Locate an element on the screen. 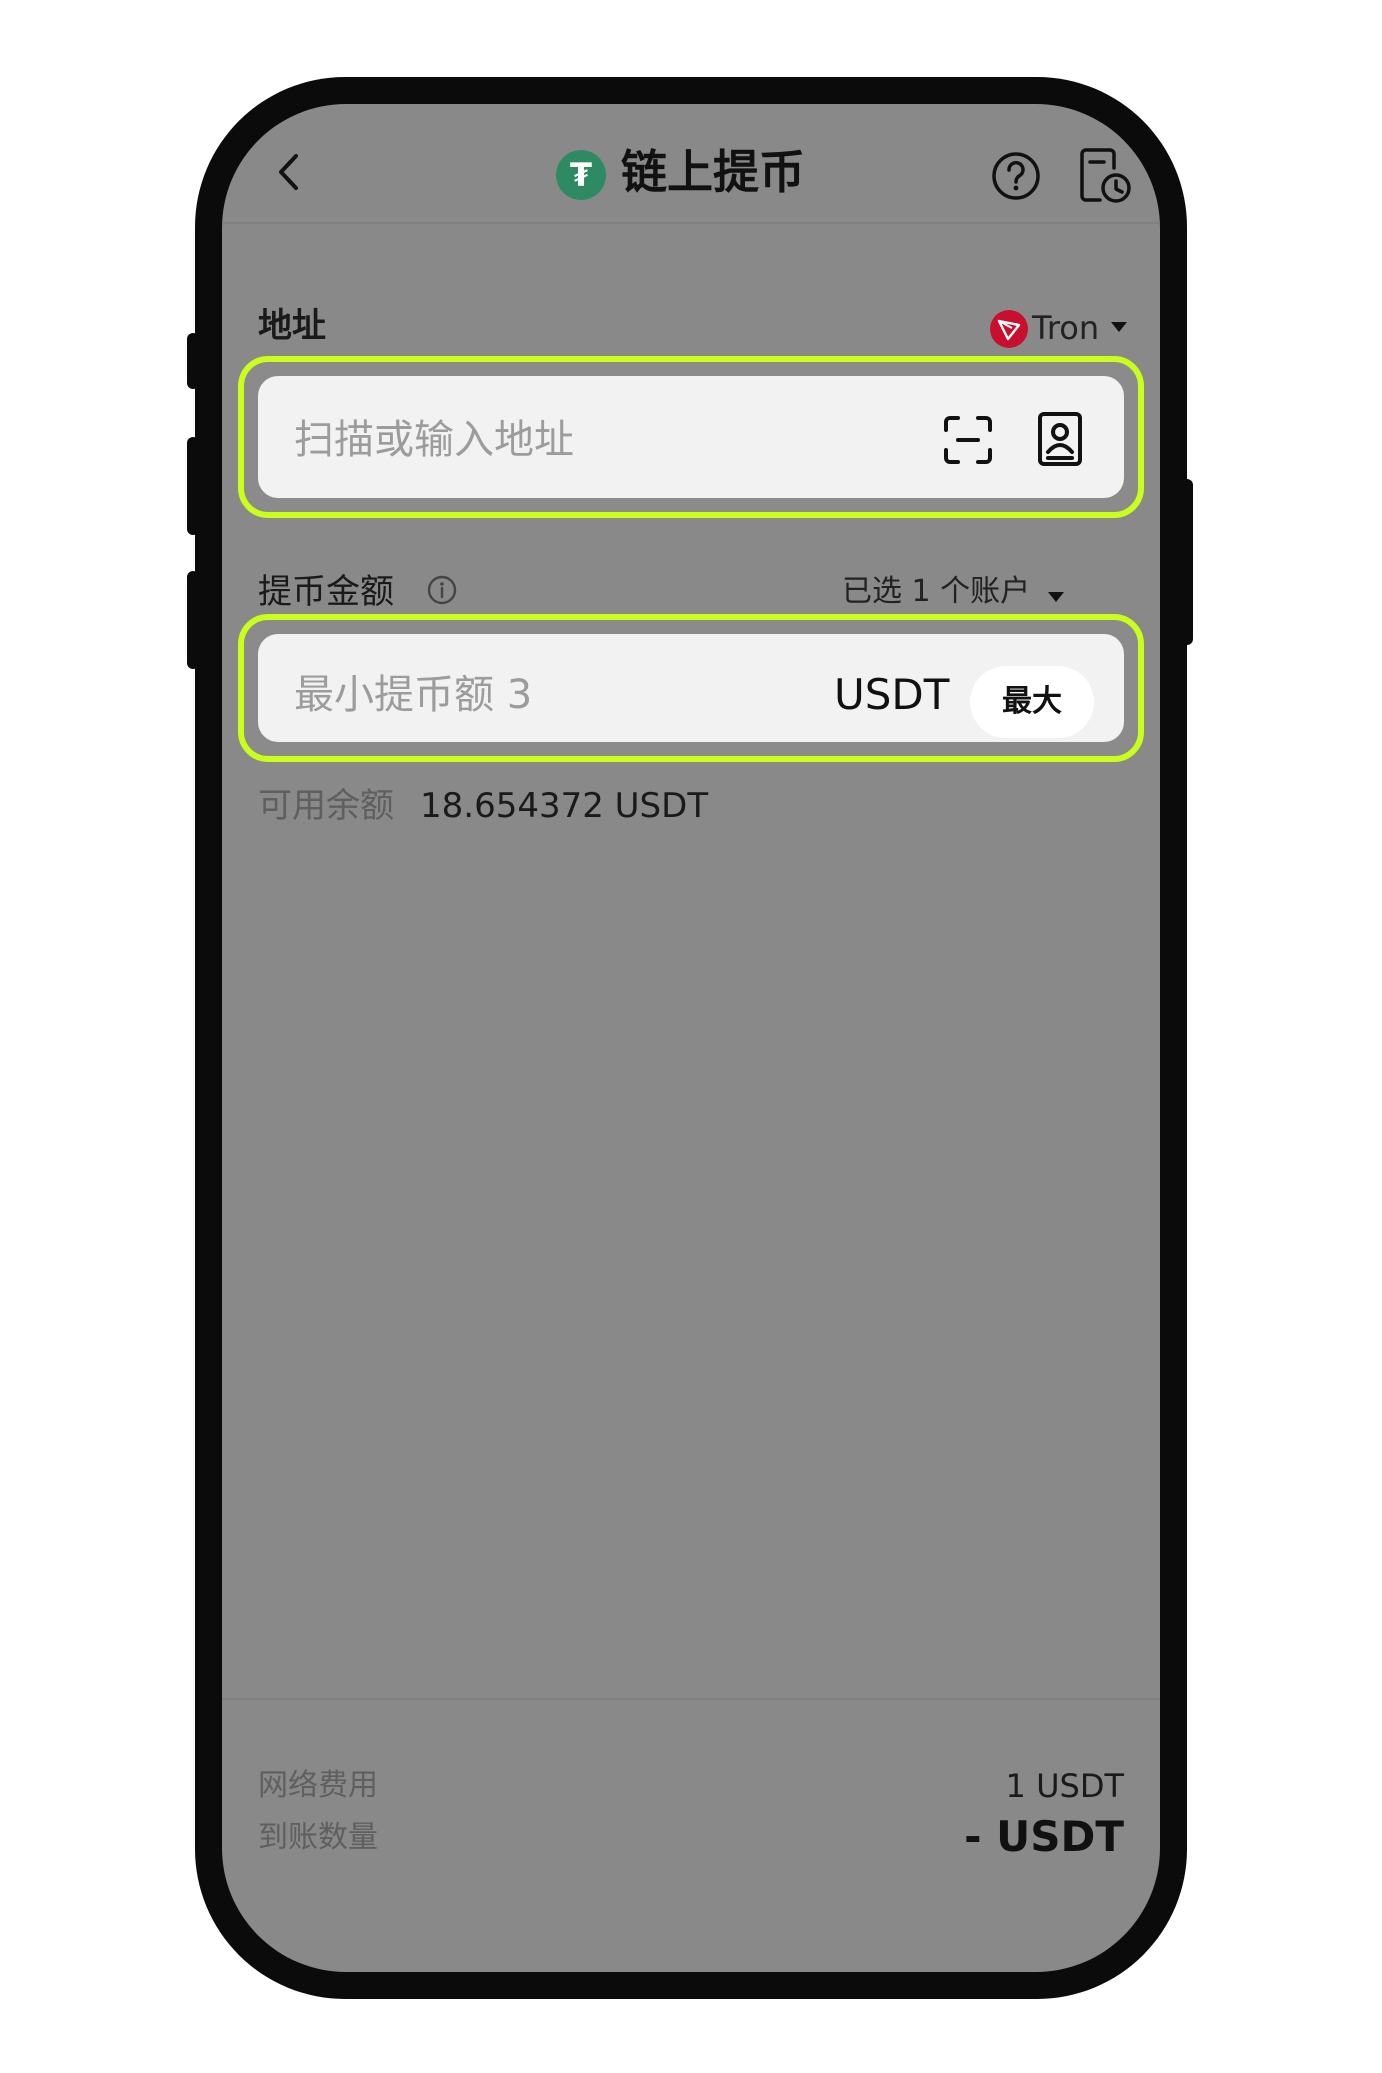  info-button is located at coordinates (442, 590).